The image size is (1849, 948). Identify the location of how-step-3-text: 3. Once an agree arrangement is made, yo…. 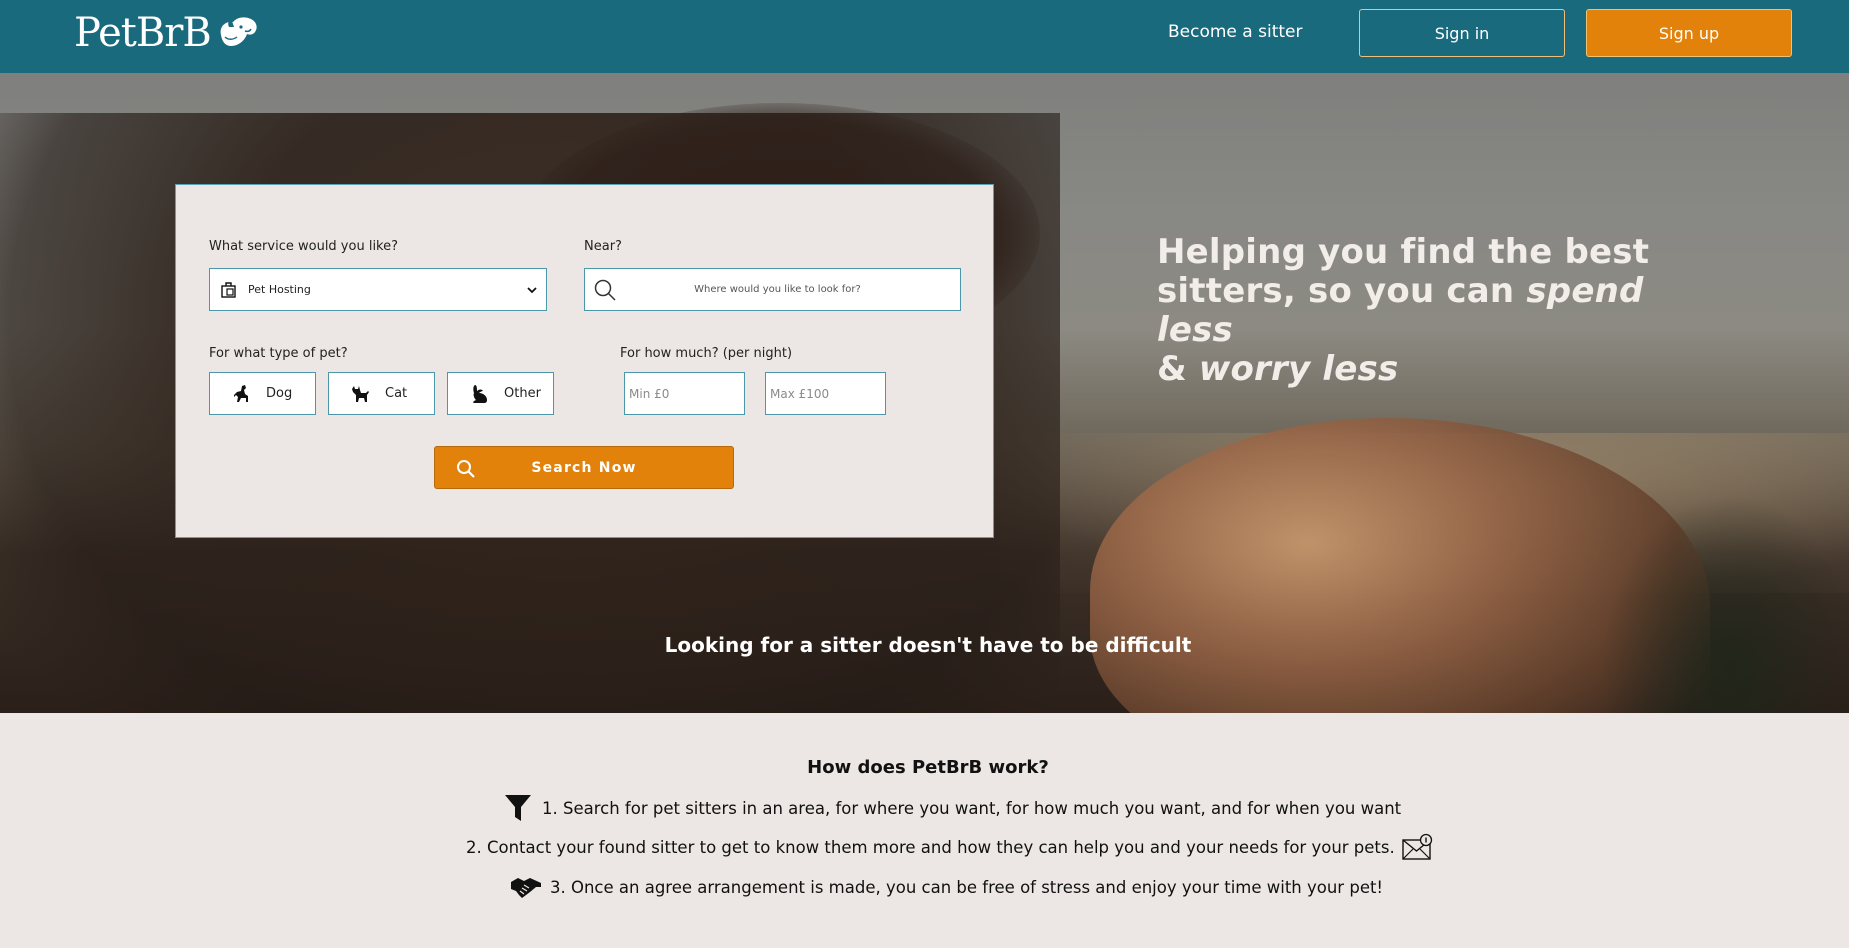
(967, 887).